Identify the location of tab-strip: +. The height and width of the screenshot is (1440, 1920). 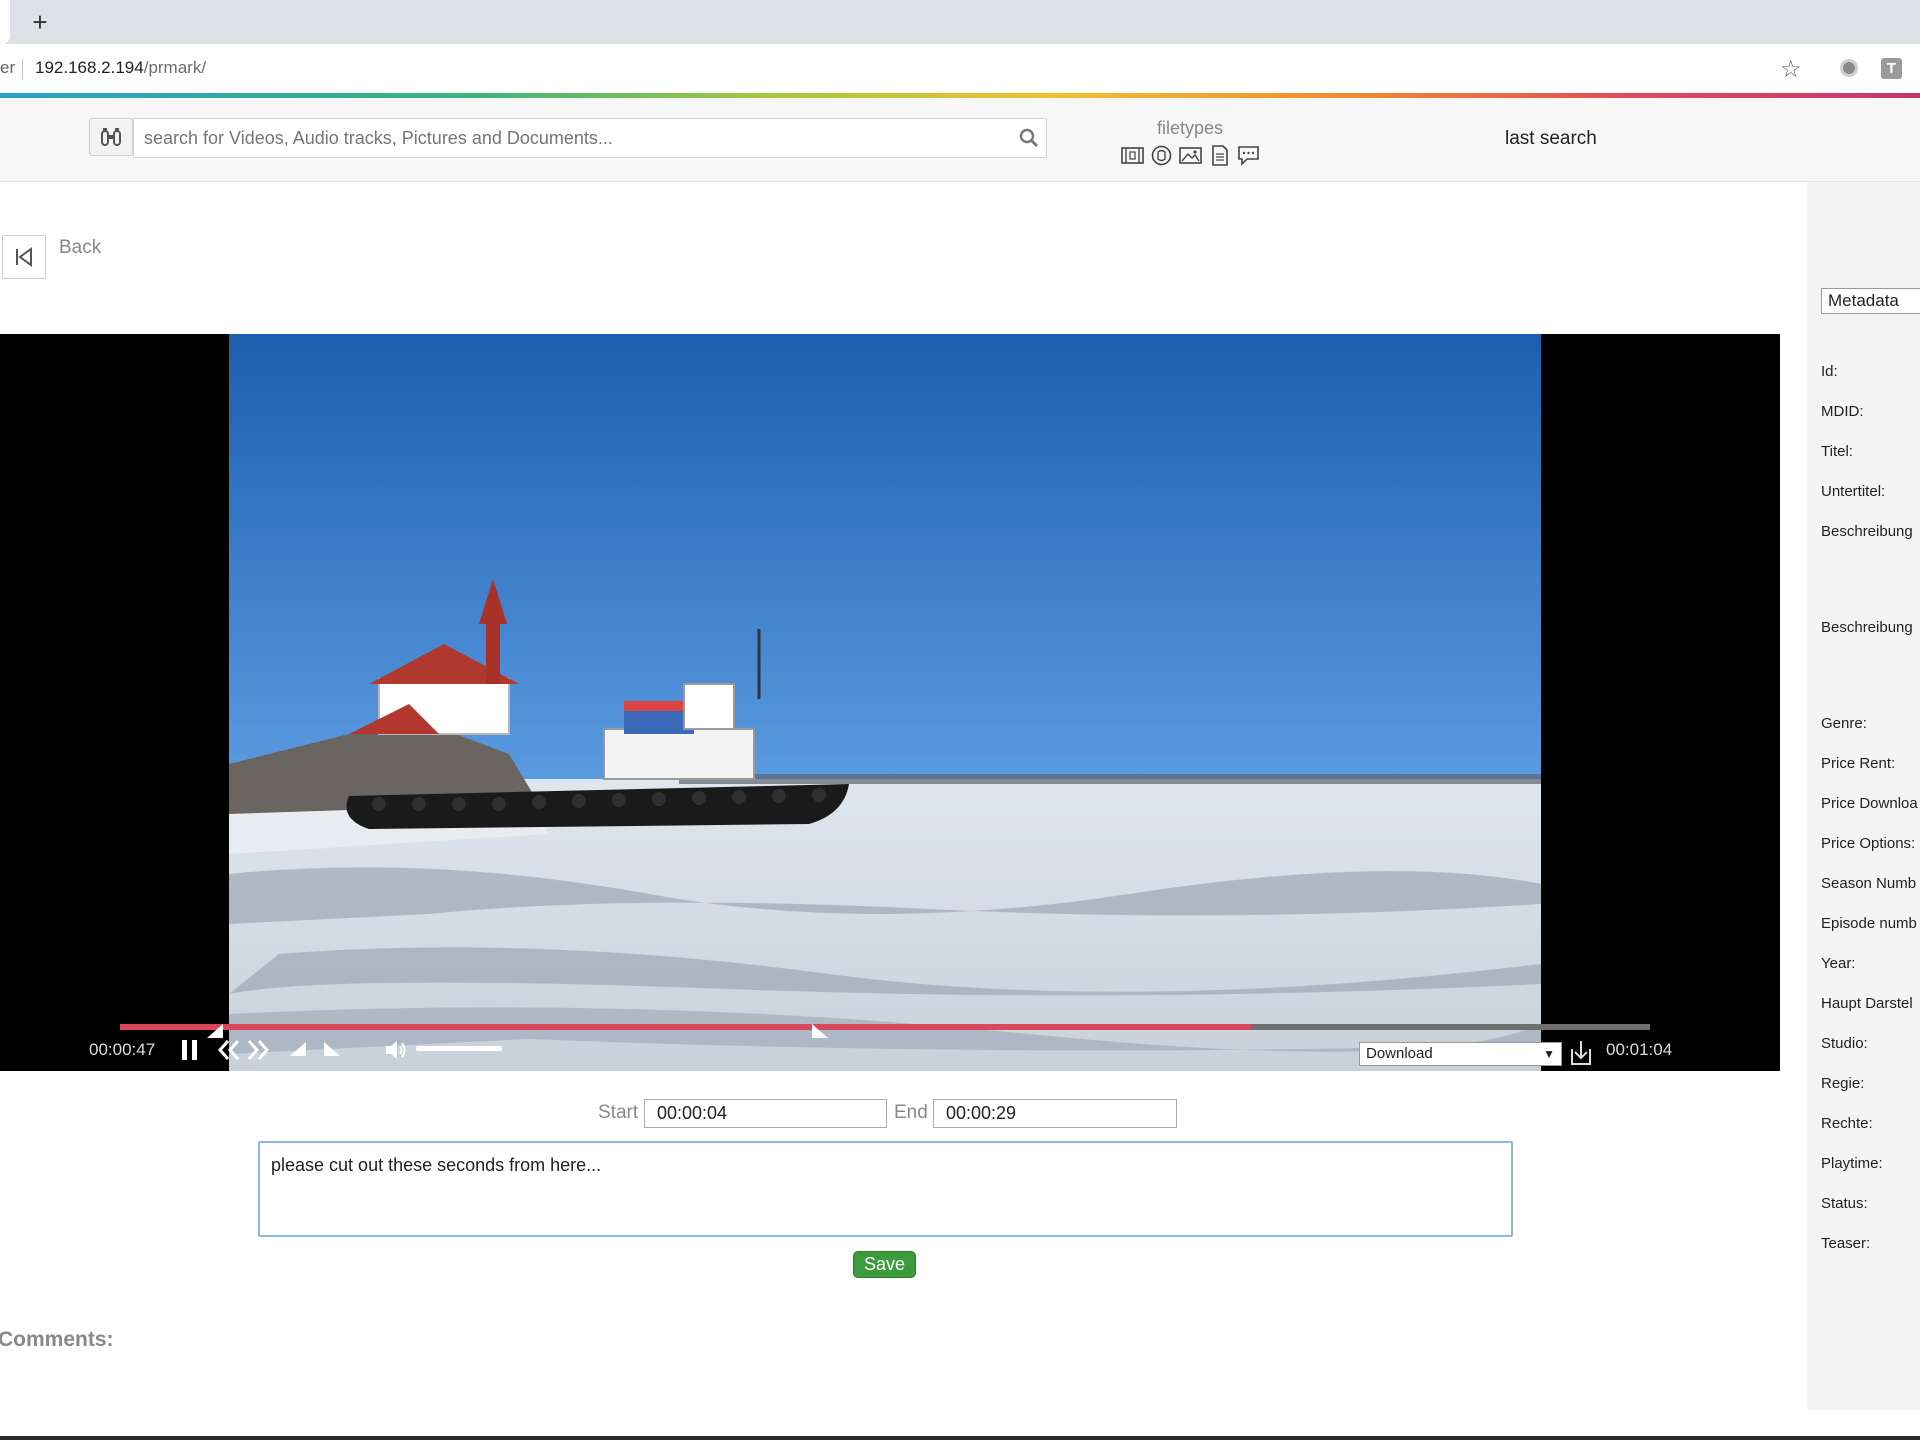
(960, 22).